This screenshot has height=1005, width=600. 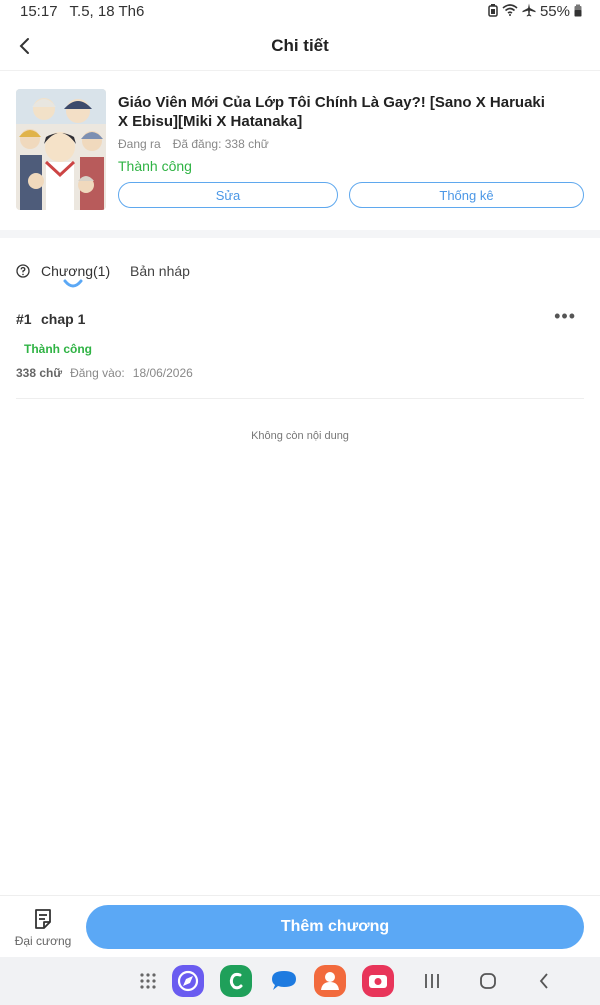 I want to click on airplane-mode-icon, so click(x=529, y=11).